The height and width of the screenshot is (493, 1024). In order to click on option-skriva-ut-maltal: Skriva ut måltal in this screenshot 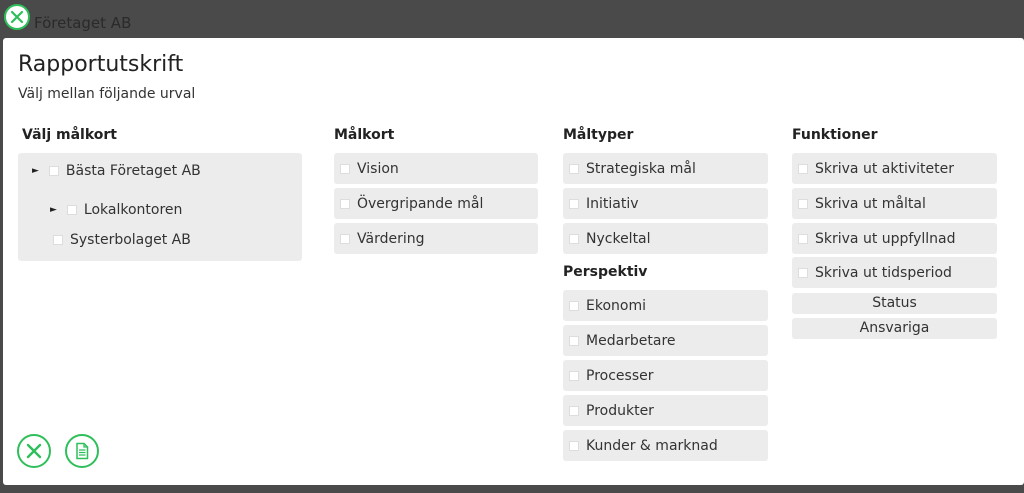, I will do `click(894, 203)`.